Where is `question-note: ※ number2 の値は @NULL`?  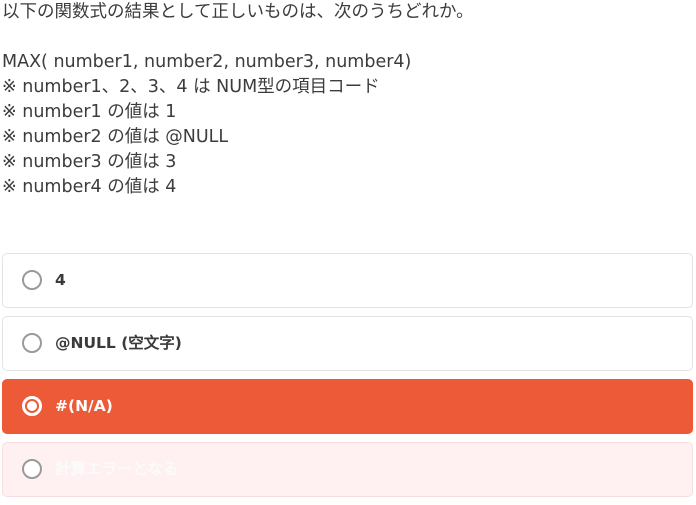 question-note: ※ number2 の値は @NULL is located at coordinates (115, 137).